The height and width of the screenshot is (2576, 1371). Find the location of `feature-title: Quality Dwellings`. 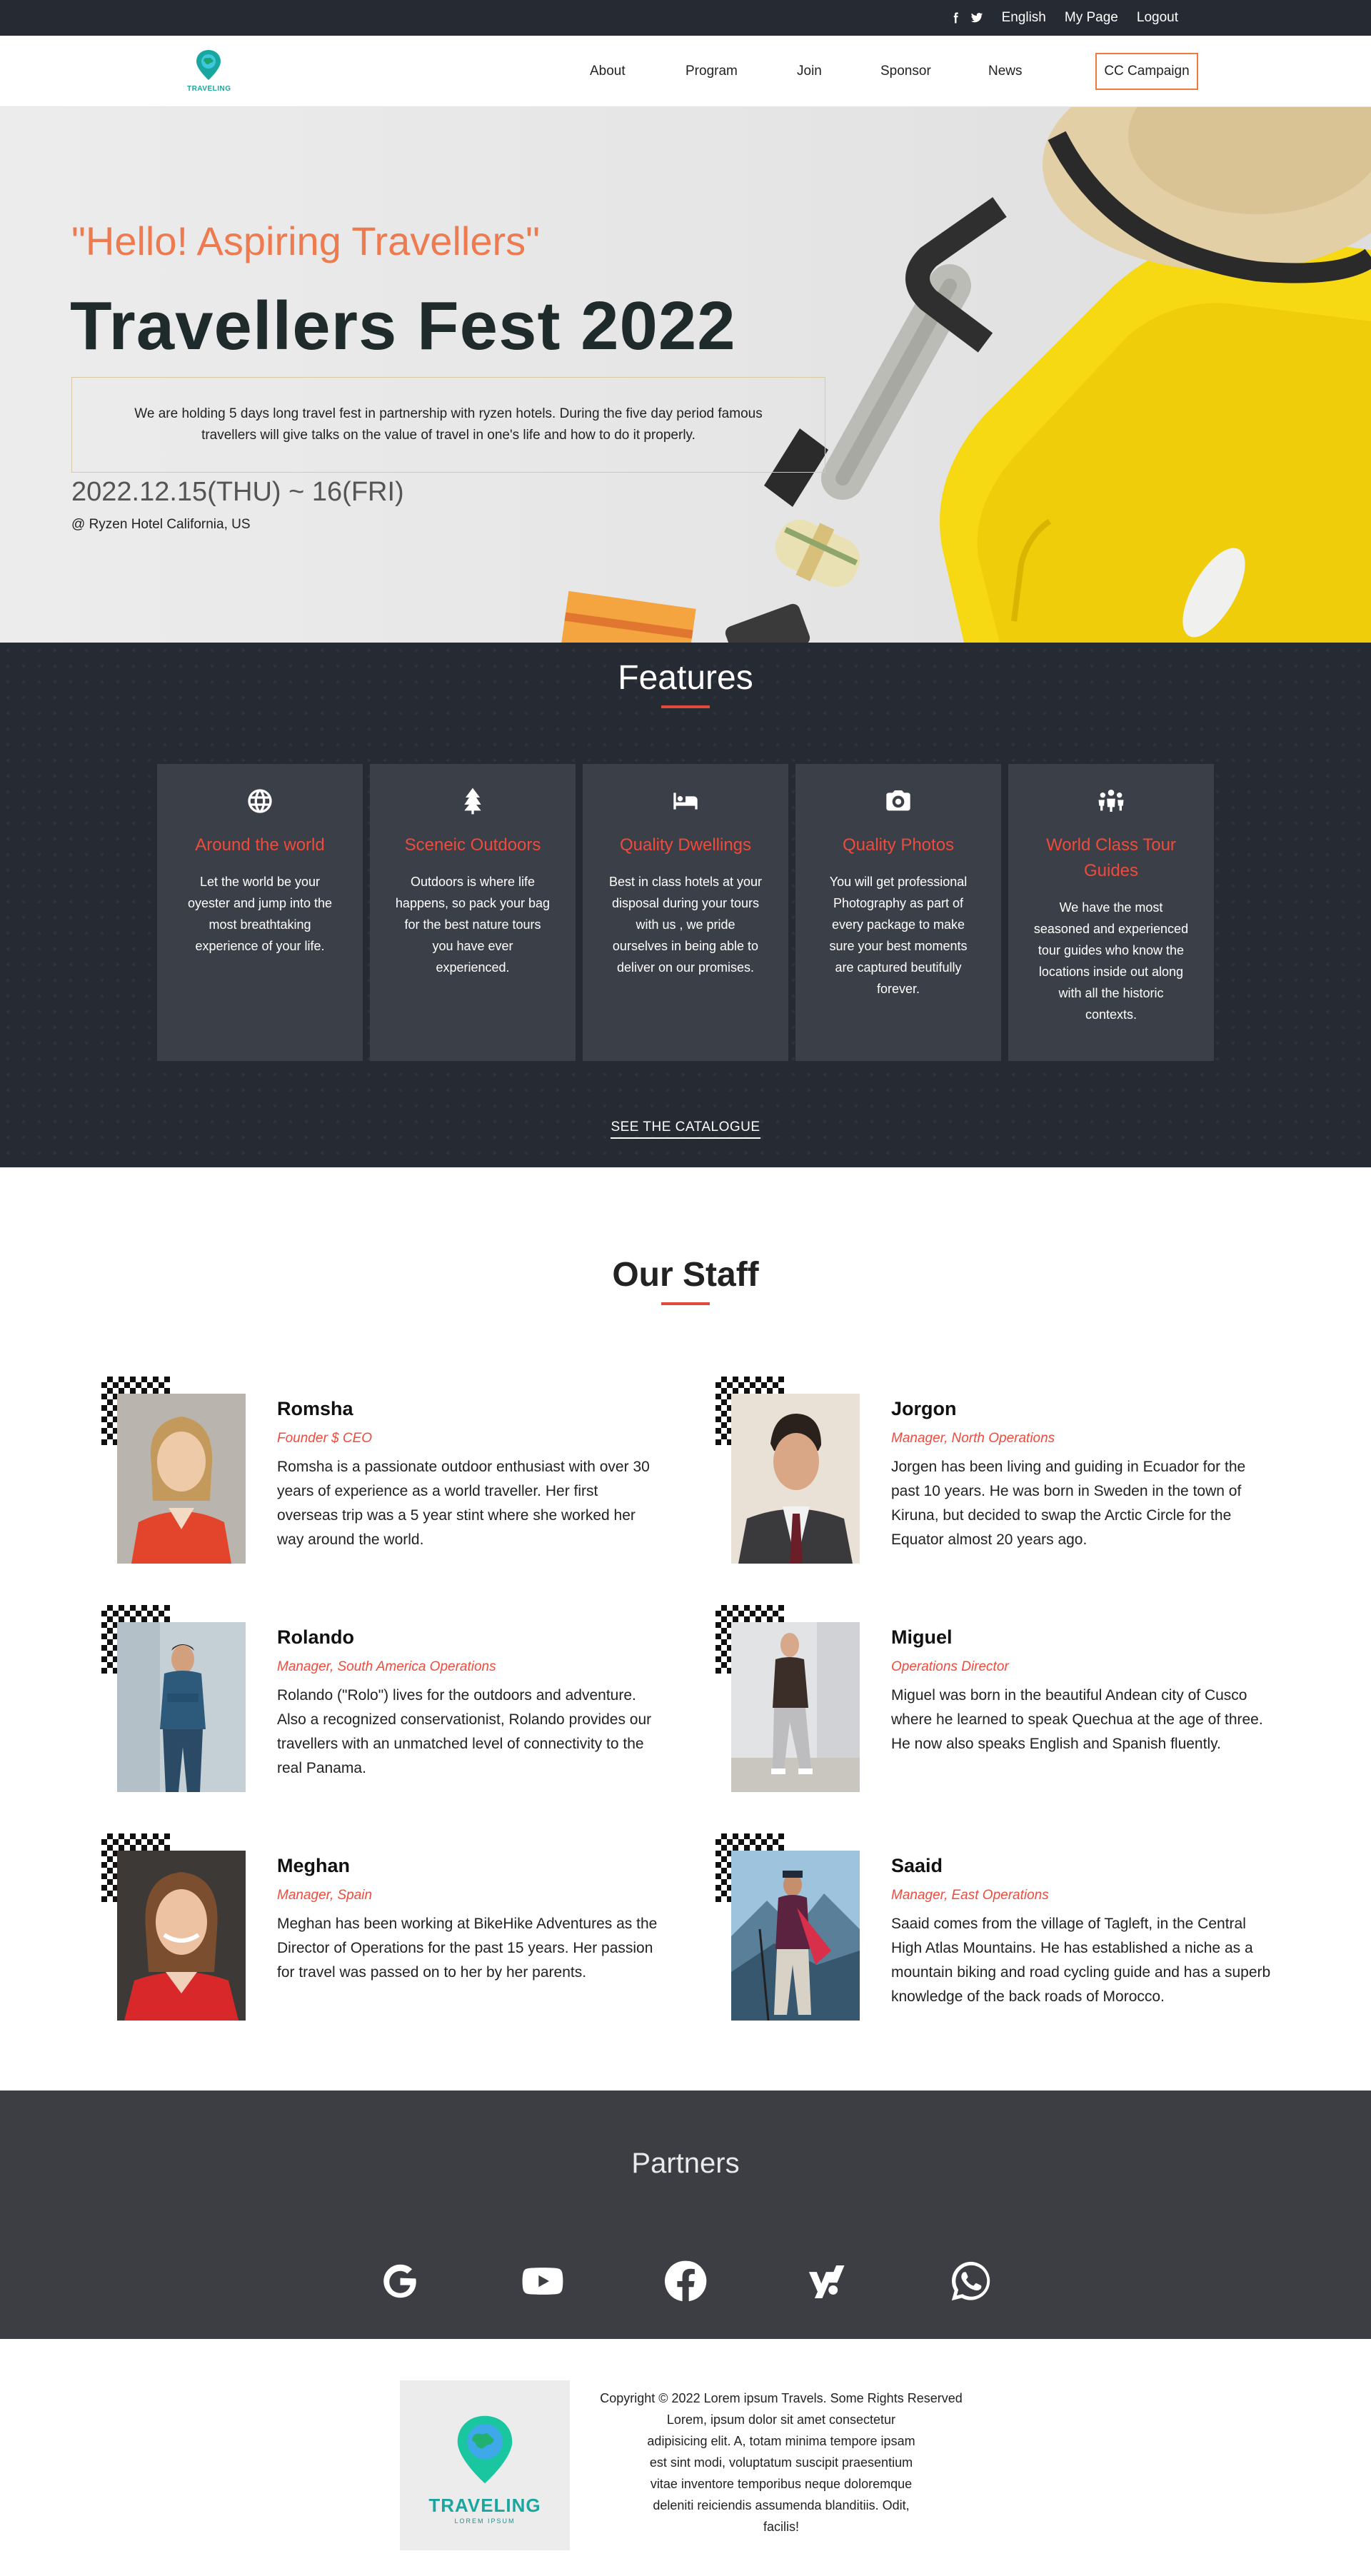

feature-title: Quality Dwellings is located at coordinates (685, 845).